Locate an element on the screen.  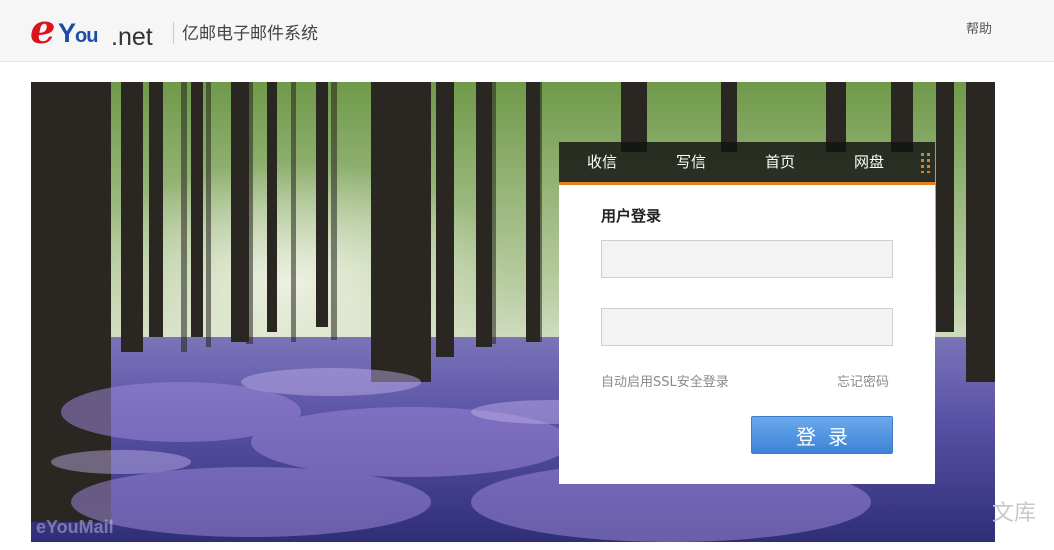
username-input is located at coordinates (747, 259).